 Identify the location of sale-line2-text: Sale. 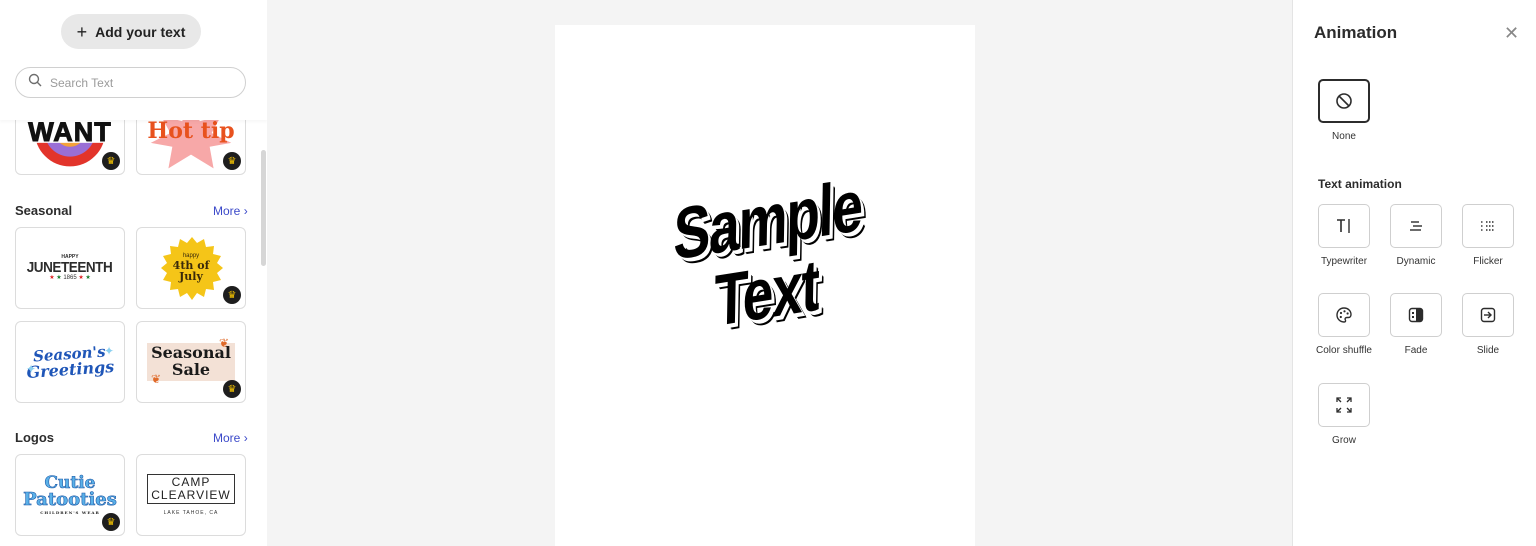
(191, 369).